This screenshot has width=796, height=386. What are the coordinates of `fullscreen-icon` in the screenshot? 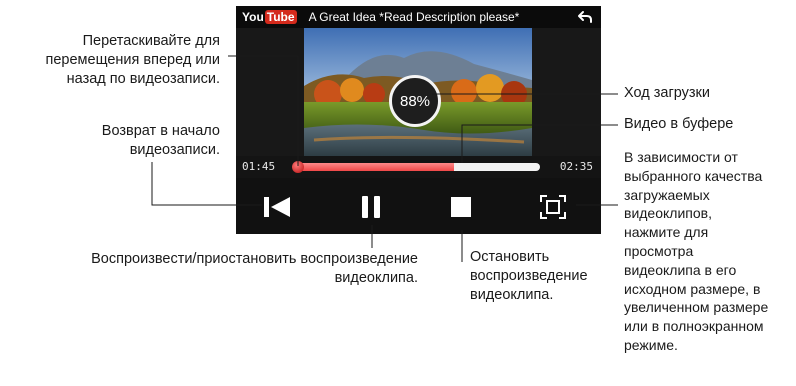 It's located at (553, 207).